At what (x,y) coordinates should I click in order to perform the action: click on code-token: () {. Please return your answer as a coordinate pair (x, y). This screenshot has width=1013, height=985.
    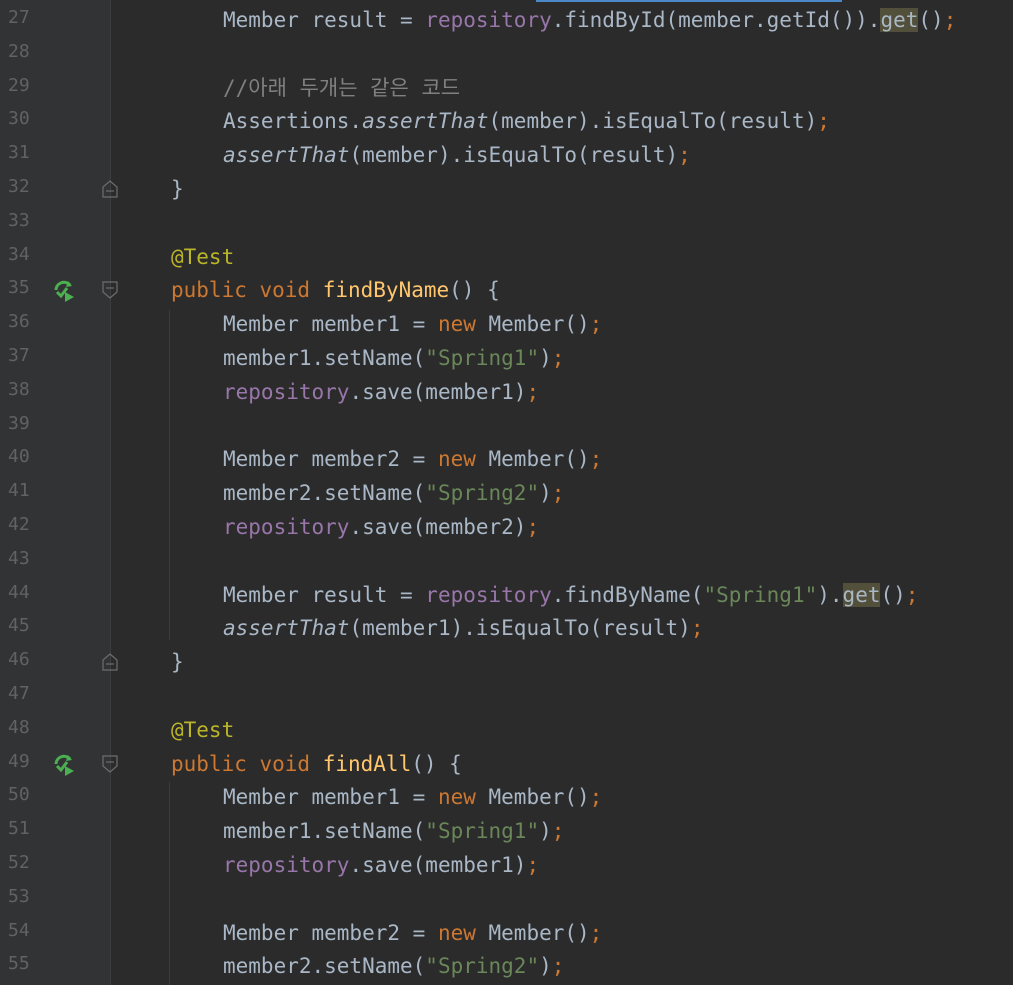
    Looking at the image, I should click on (436, 763).